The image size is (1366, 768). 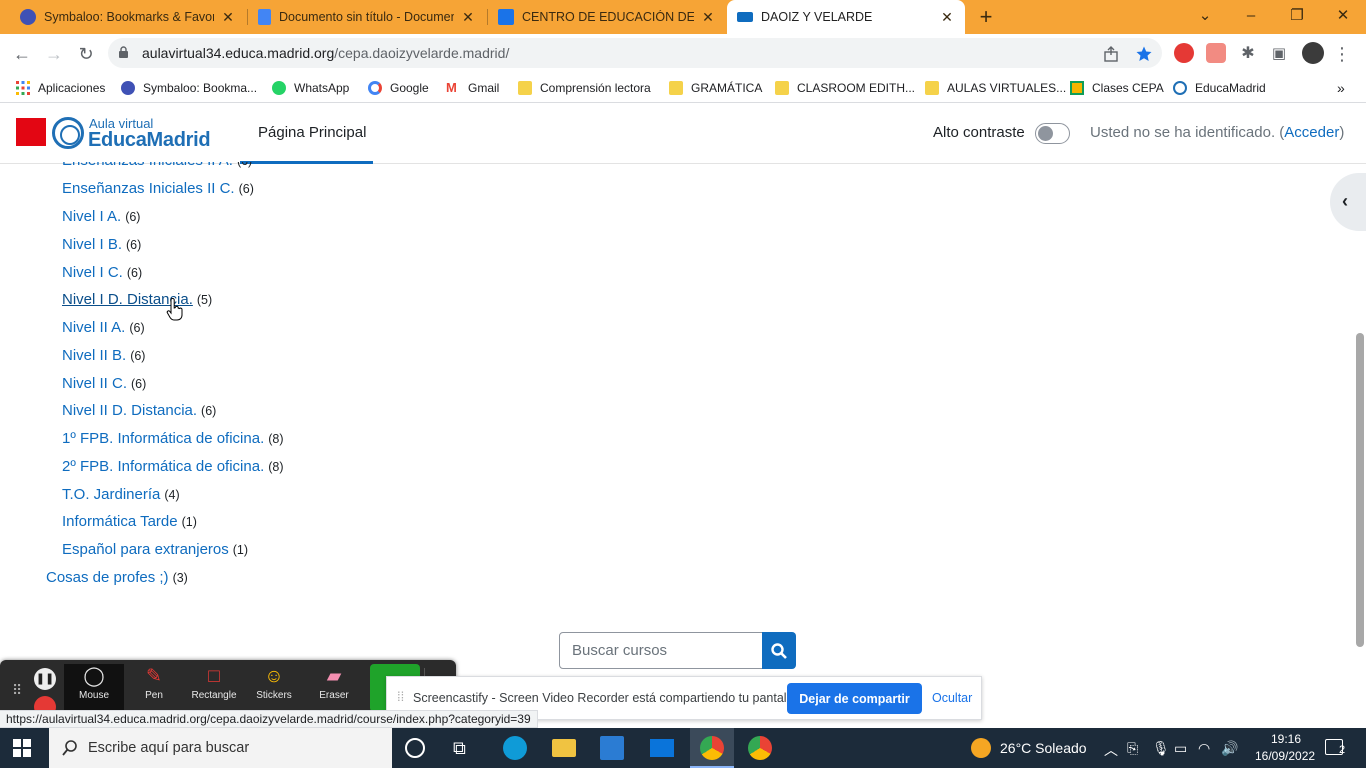 What do you see at coordinates (1311, 132) in the screenshot?
I see `login-link: Acceder` at bounding box center [1311, 132].